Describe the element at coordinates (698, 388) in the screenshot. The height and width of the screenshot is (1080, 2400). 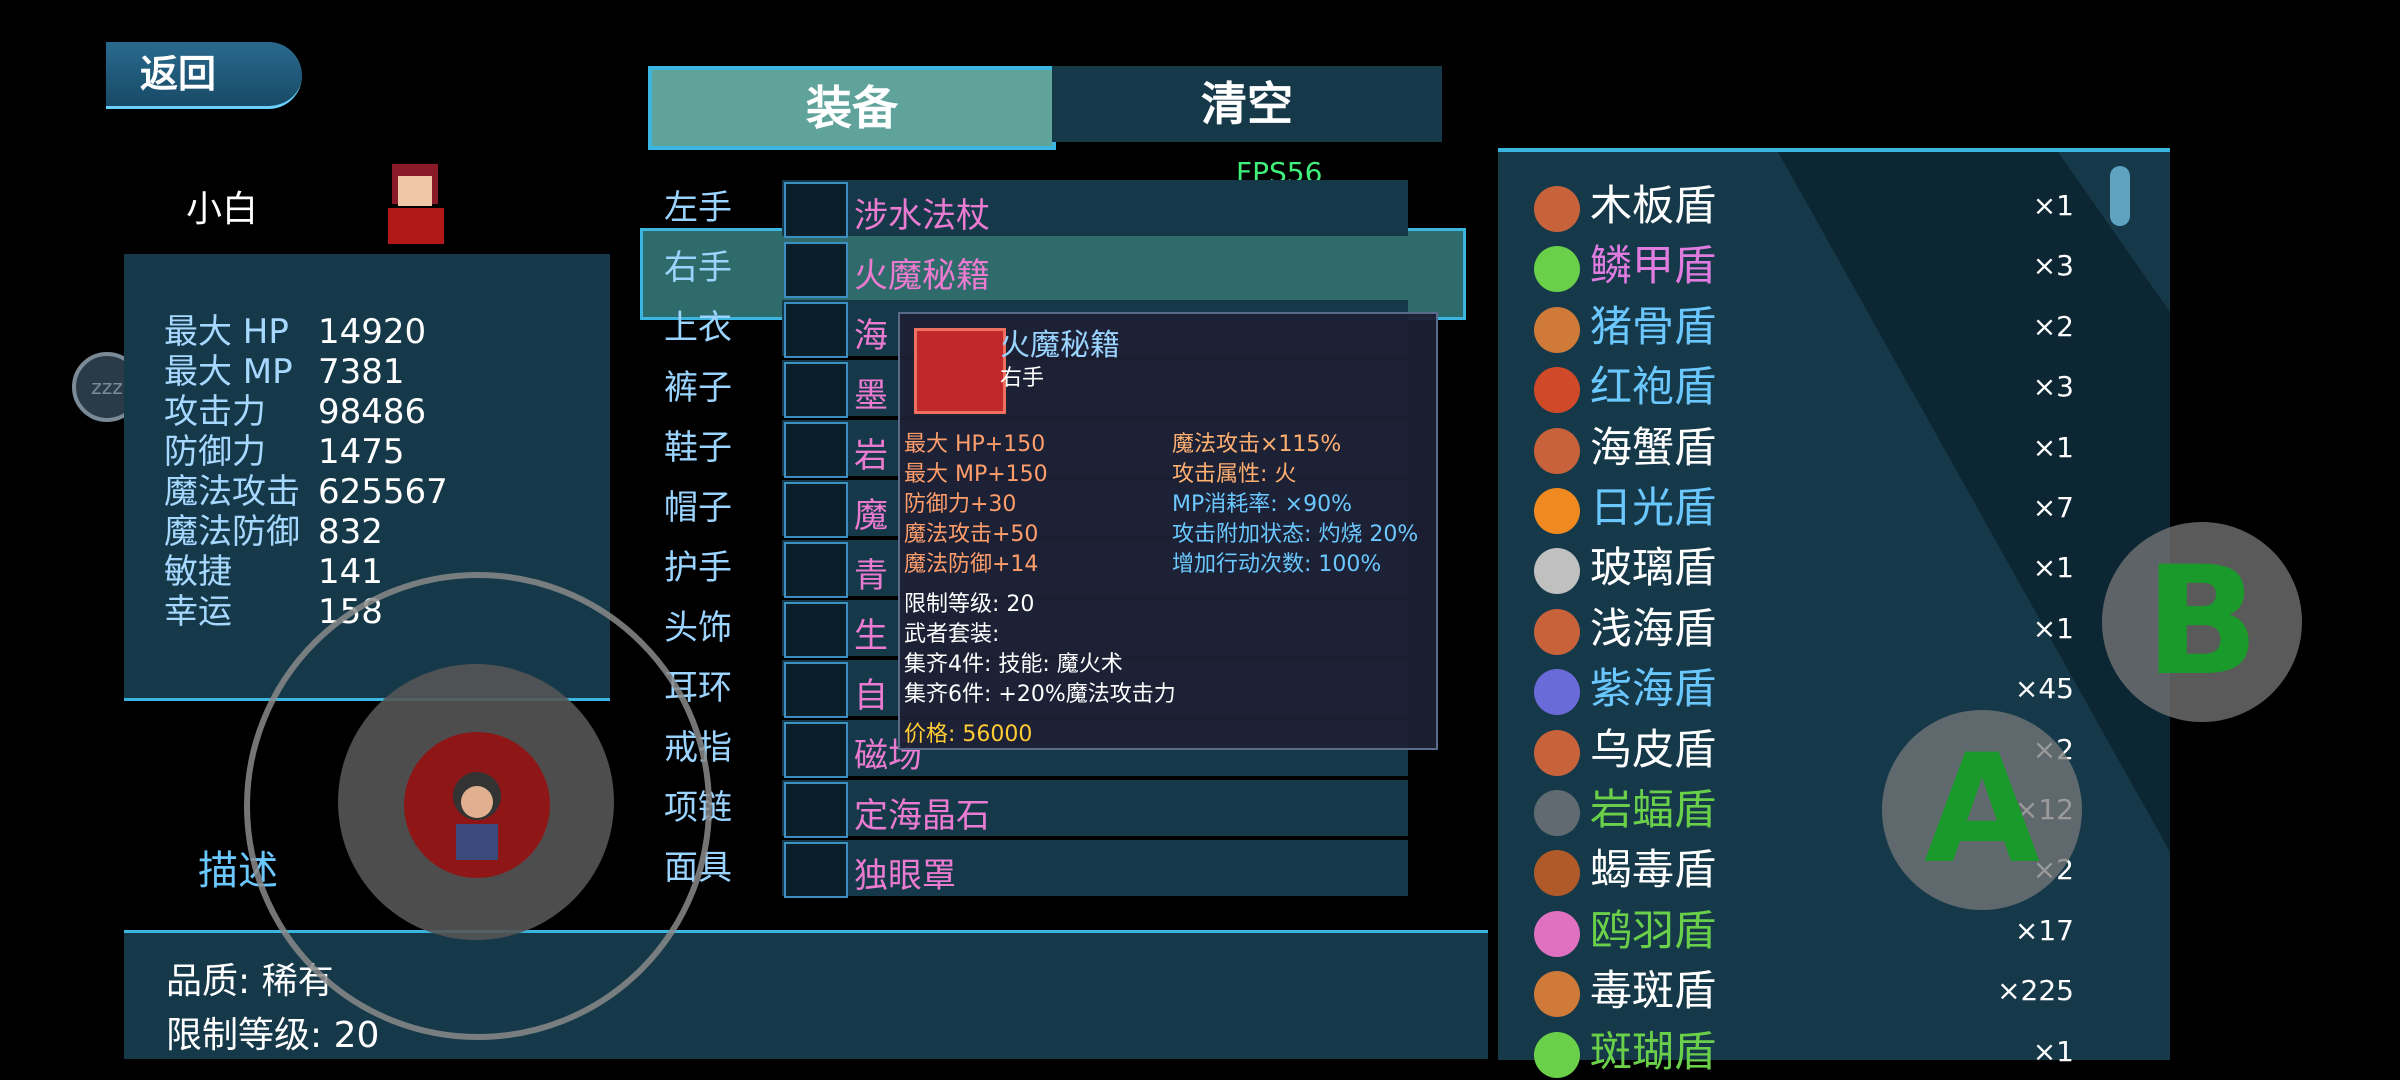
I see `slot-label-pants: 裤子` at that location.